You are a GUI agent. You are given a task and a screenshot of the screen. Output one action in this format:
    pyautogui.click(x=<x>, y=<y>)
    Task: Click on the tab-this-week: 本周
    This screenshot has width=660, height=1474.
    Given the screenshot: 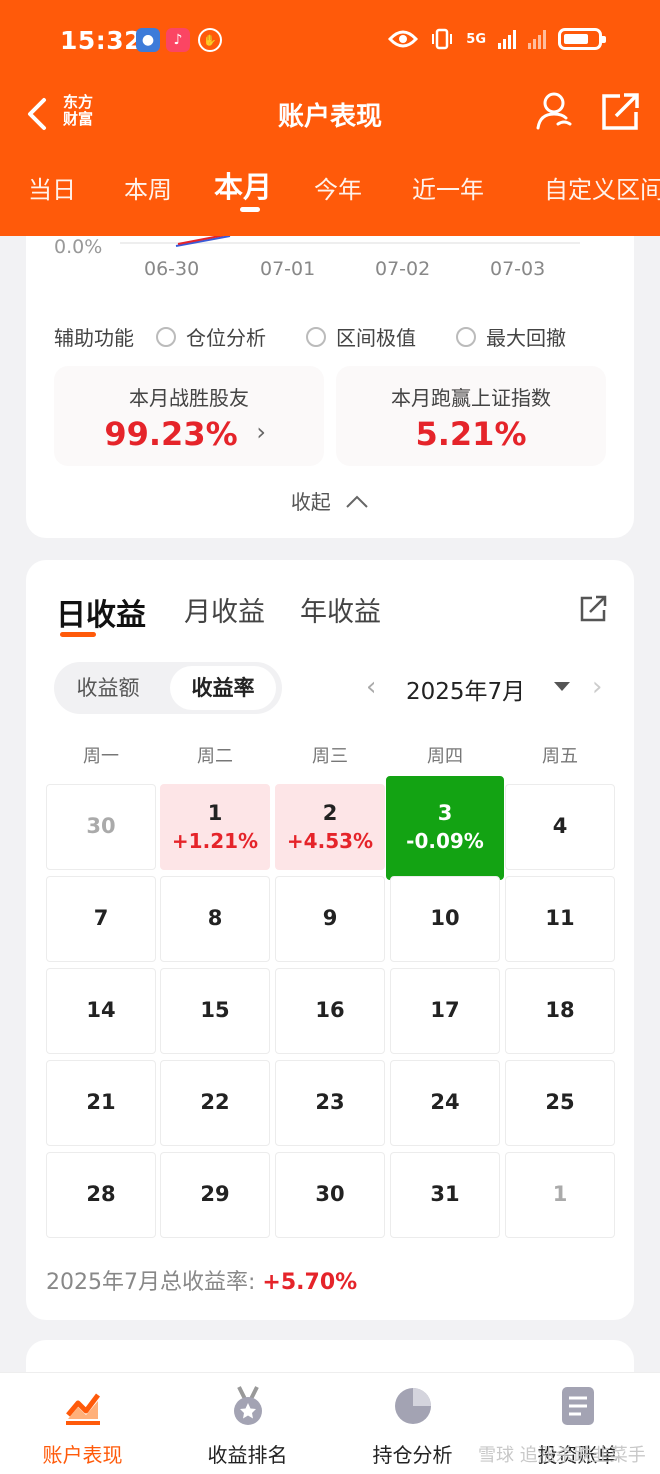 What is the action you would take?
    pyautogui.click(x=148, y=187)
    